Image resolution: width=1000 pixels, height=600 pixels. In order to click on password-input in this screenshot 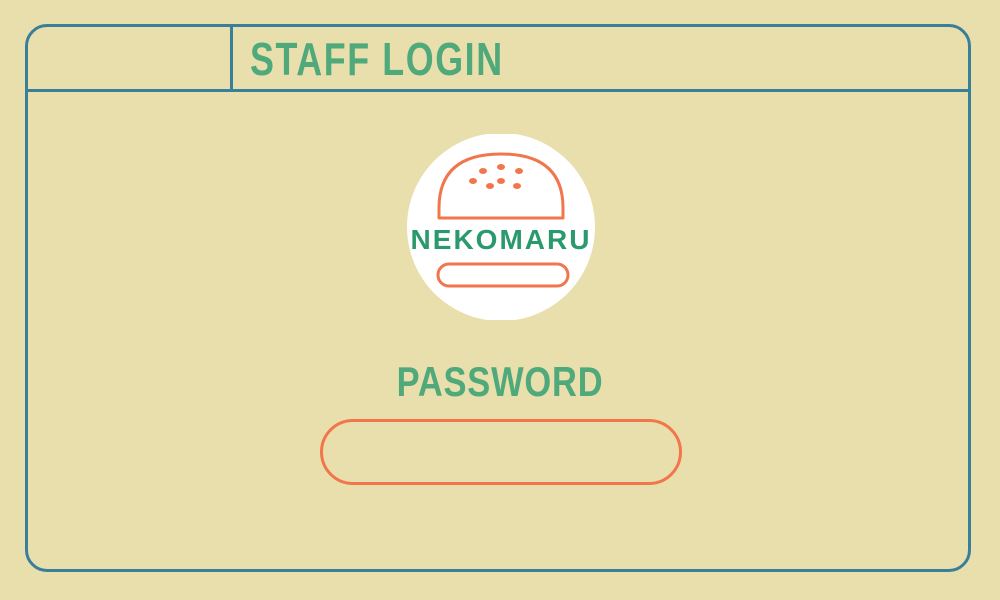, I will do `click(501, 452)`.